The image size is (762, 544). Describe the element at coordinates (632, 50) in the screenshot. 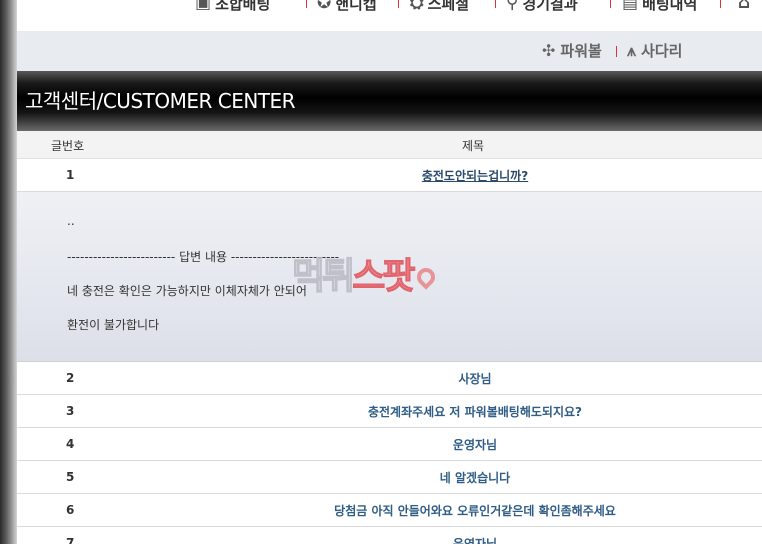

I see `ladder-icon: ⩚` at that location.